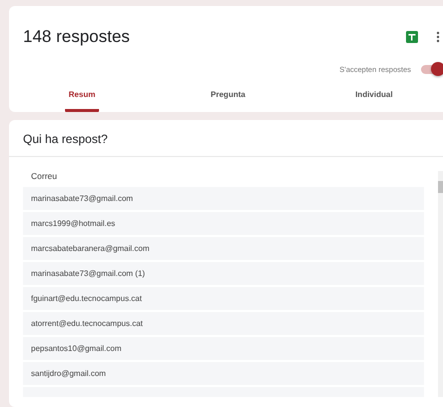  What do you see at coordinates (440, 284) in the screenshot?
I see `scrollbar` at bounding box center [440, 284].